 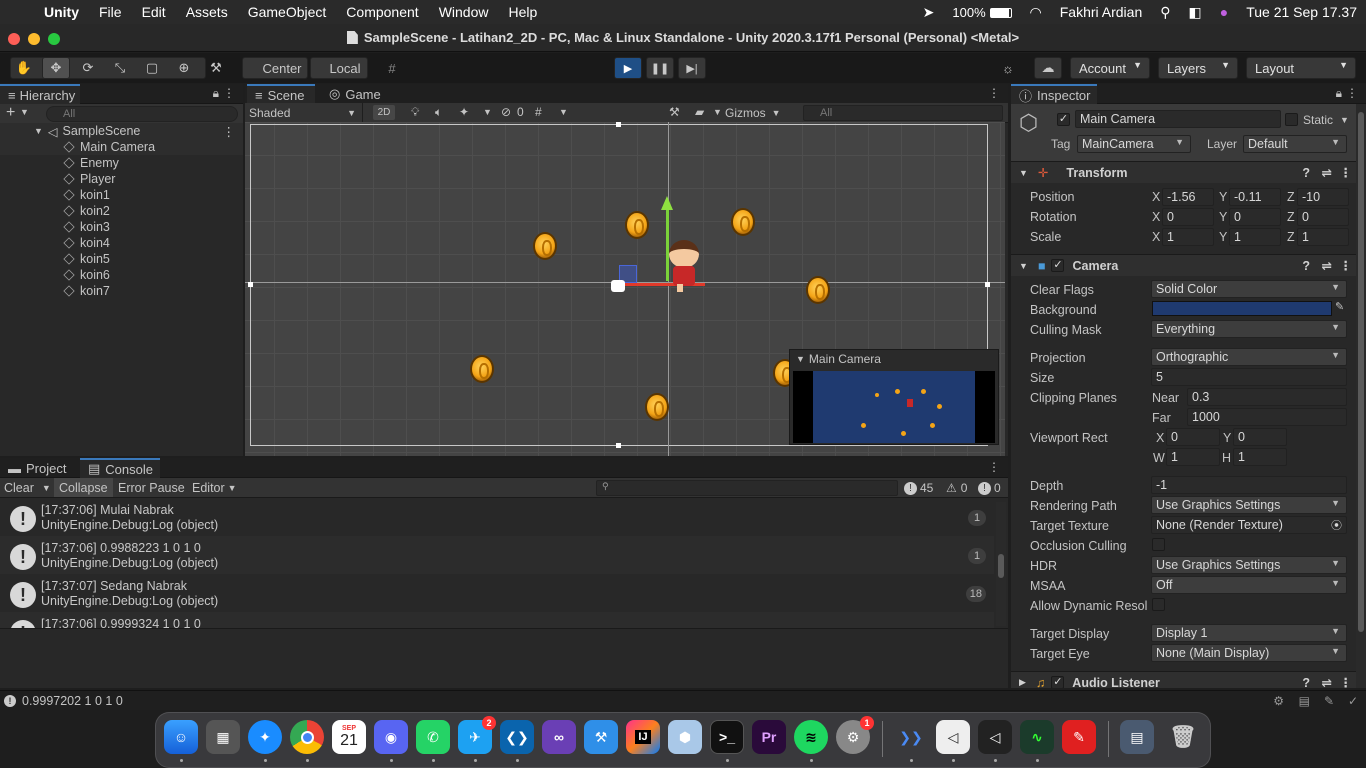 What do you see at coordinates (1249, 505) in the screenshot?
I see `rendering-path-dropdown: Use Graphics Settings ▼` at bounding box center [1249, 505].